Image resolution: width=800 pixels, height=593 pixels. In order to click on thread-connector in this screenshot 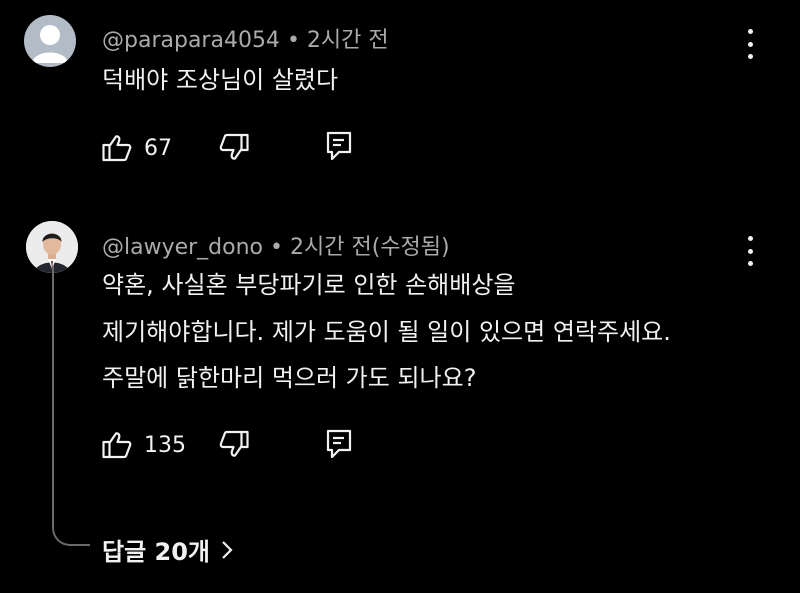, I will do `click(71, 406)`.